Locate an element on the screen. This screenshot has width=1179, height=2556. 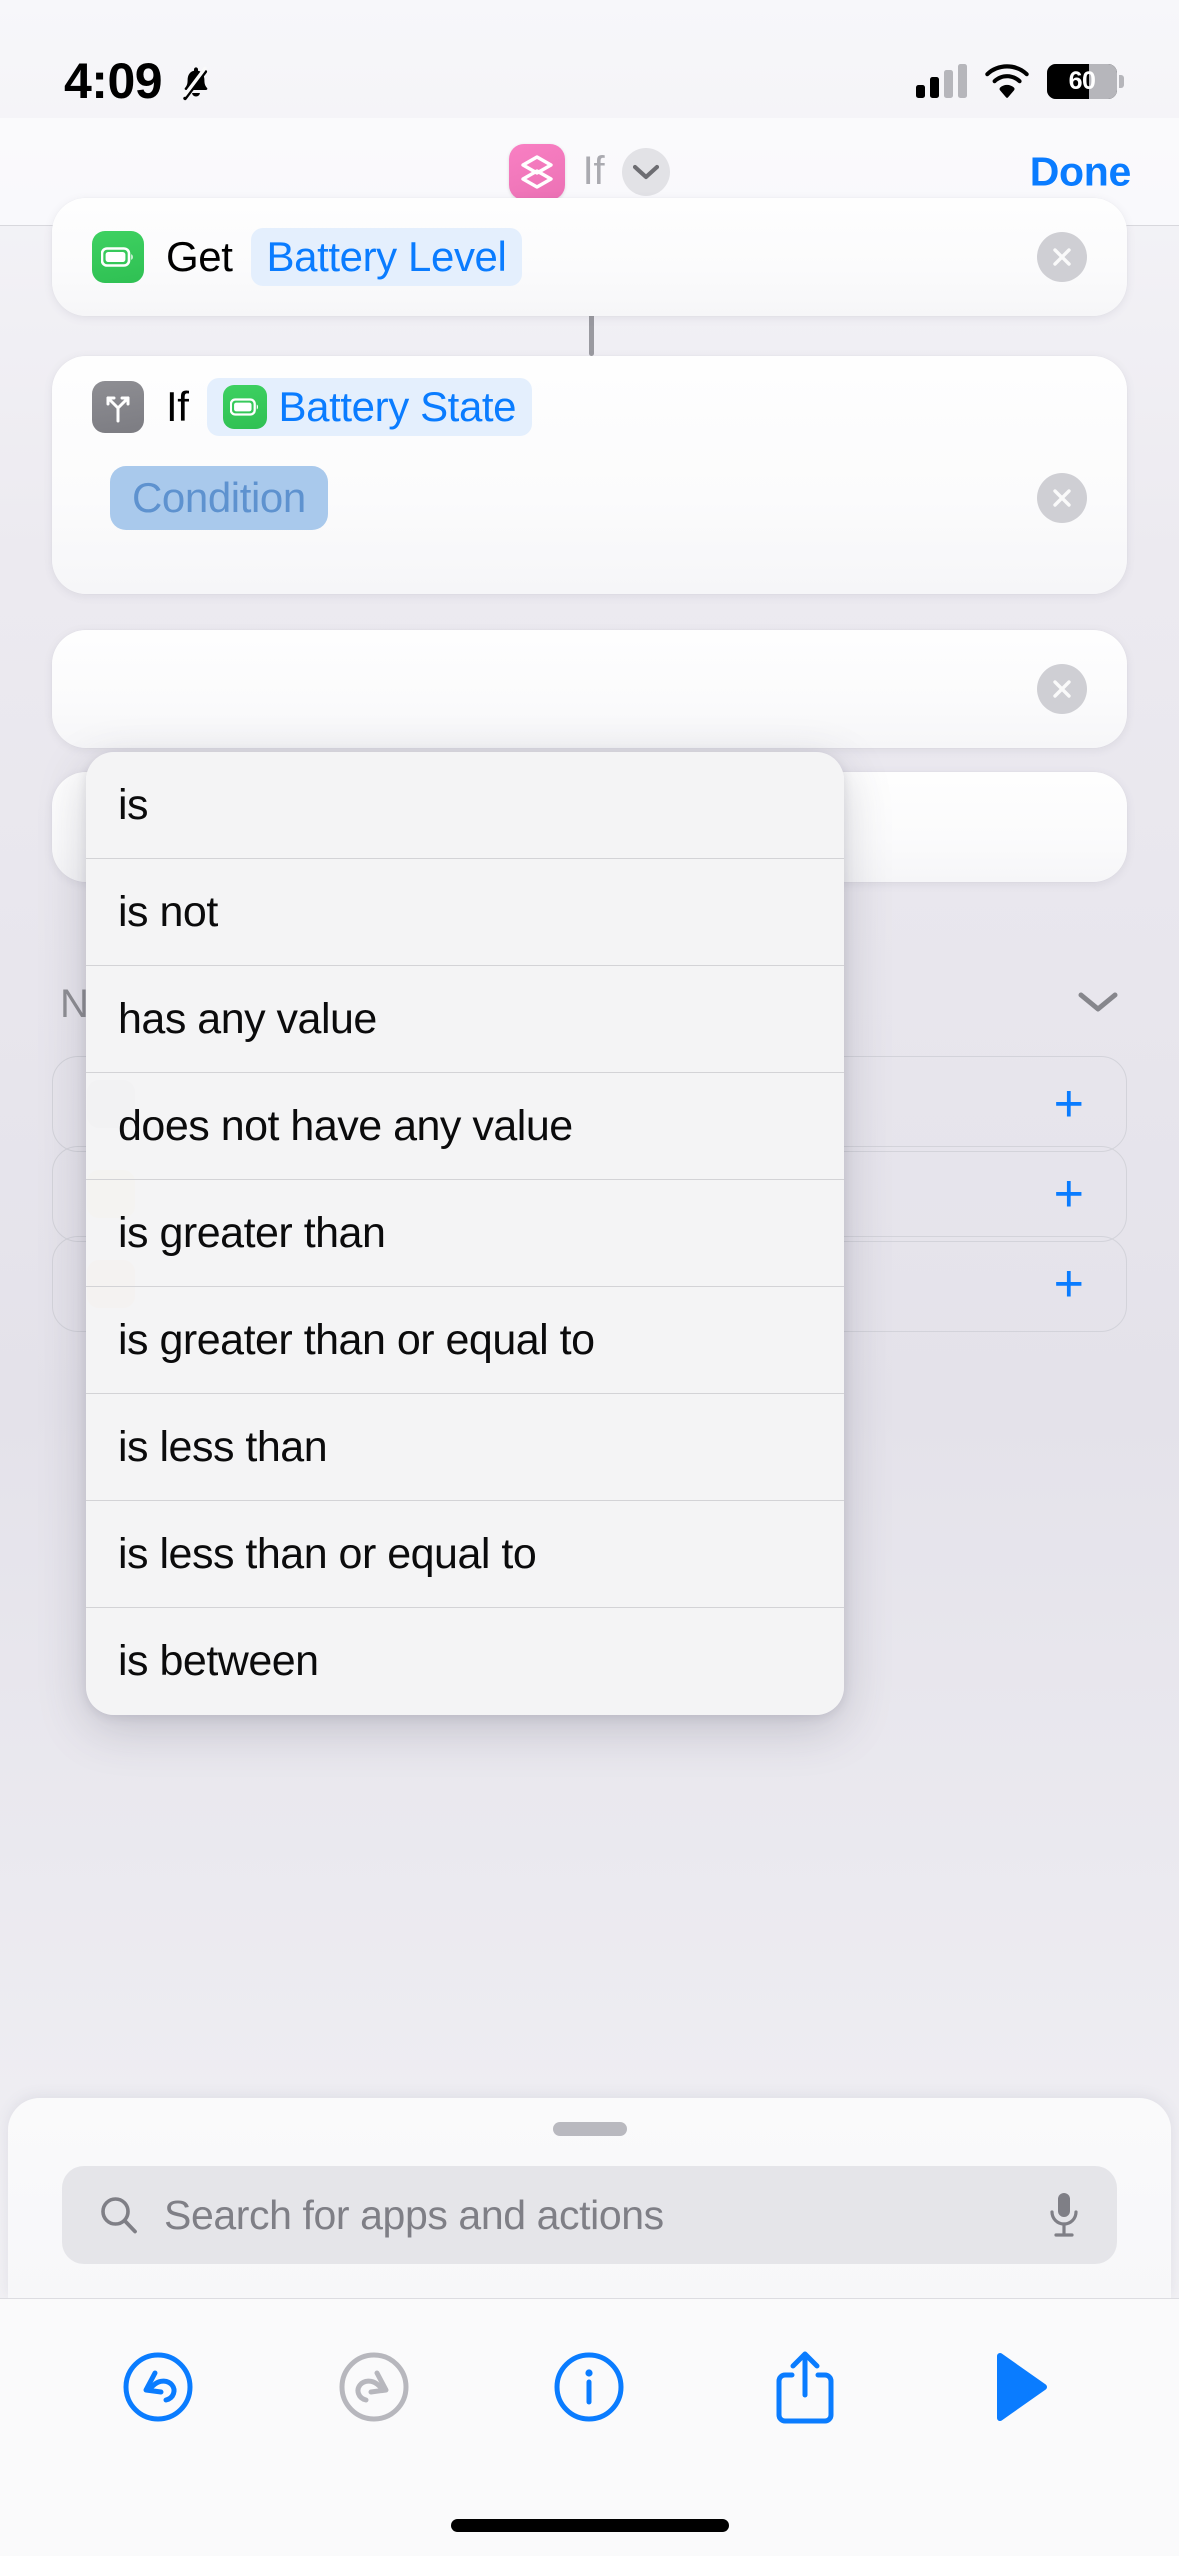
share-button is located at coordinates (805, 2387).